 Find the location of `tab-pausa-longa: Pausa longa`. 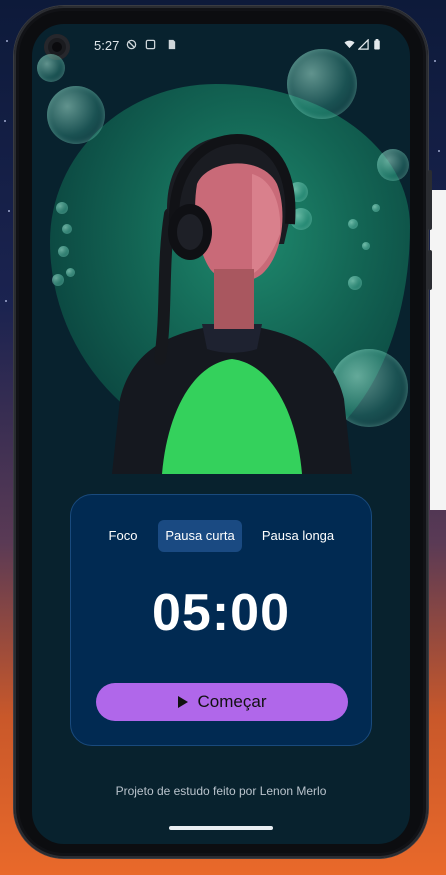

tab-pausa-longa: Pausa longa is located at coordinates (298, 536).